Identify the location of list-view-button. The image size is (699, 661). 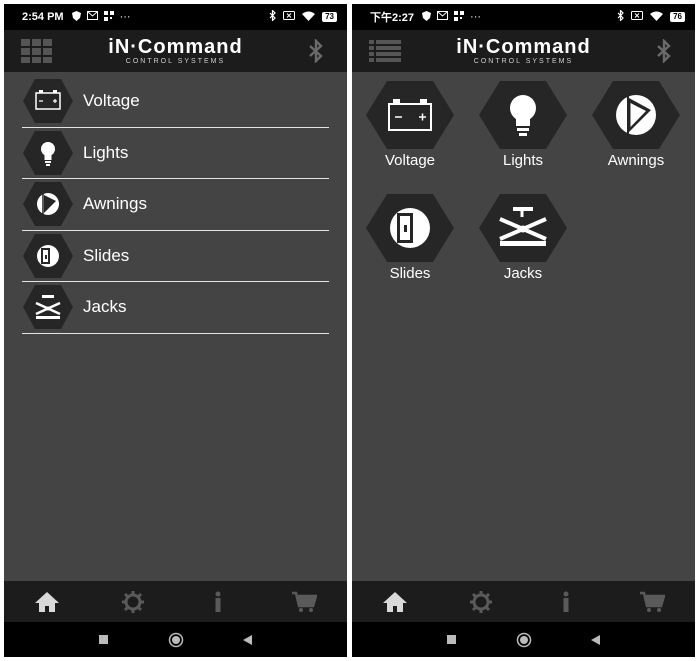
(385, 51).